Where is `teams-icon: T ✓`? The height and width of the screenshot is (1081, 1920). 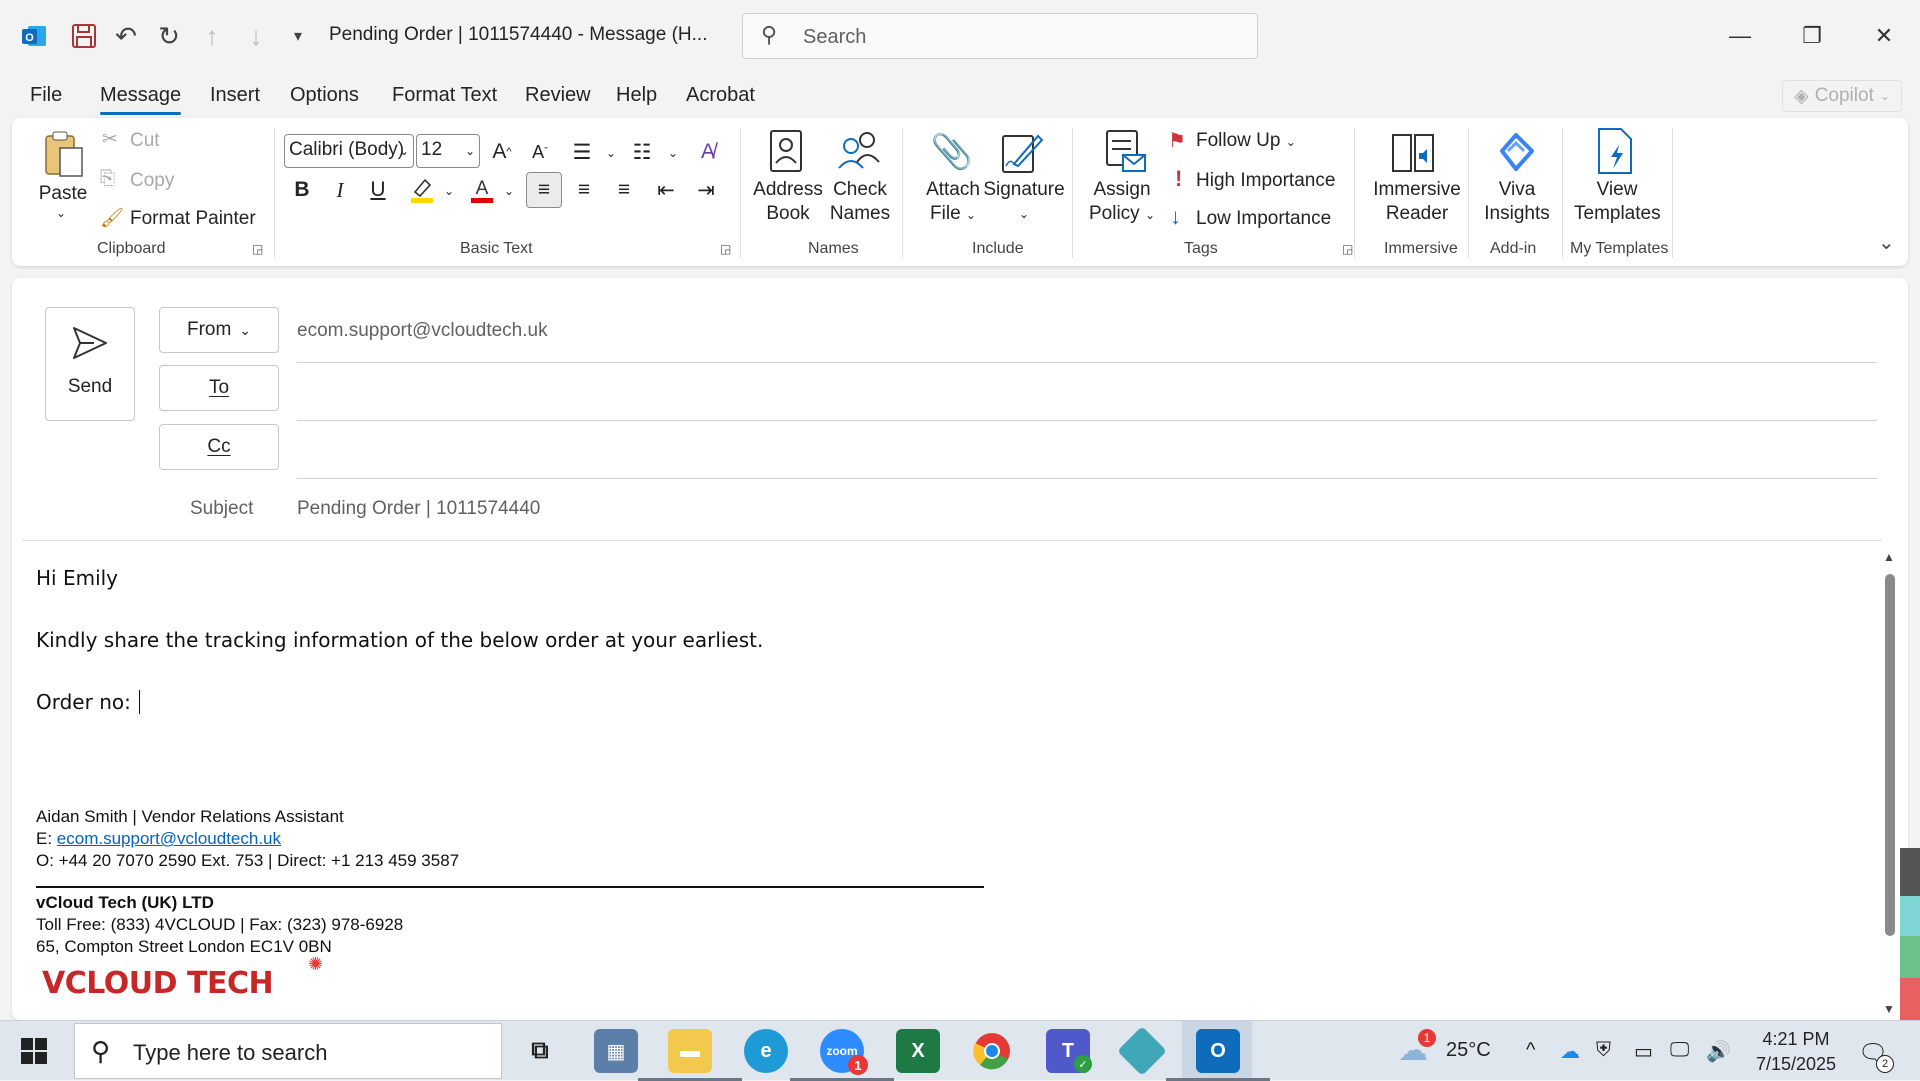
teams-icon: T ✓ is located at coordinates (1069, 1051).